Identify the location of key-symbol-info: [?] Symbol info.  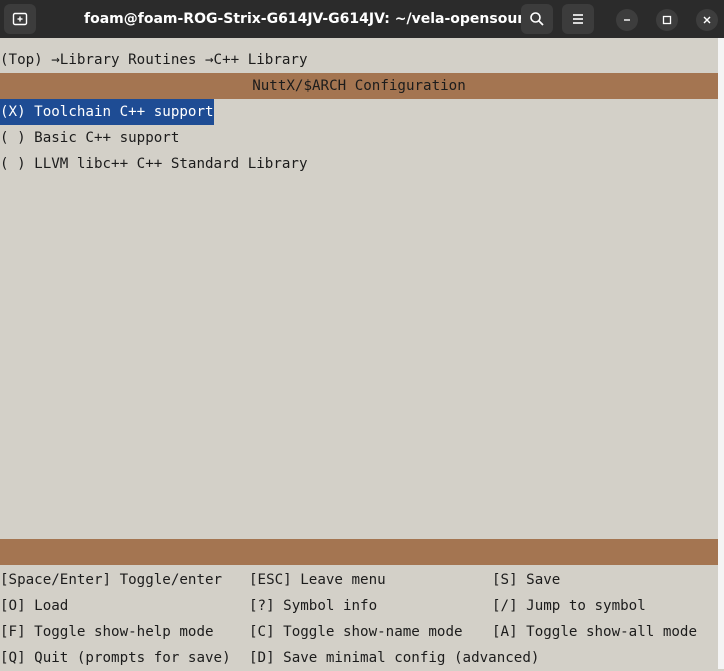
(313, 606).